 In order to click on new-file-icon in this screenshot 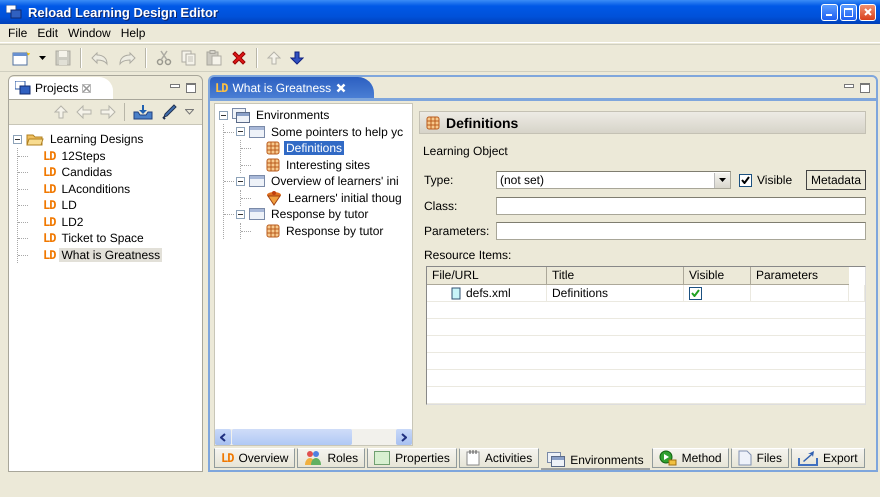, I will do `click(21, 58)`.